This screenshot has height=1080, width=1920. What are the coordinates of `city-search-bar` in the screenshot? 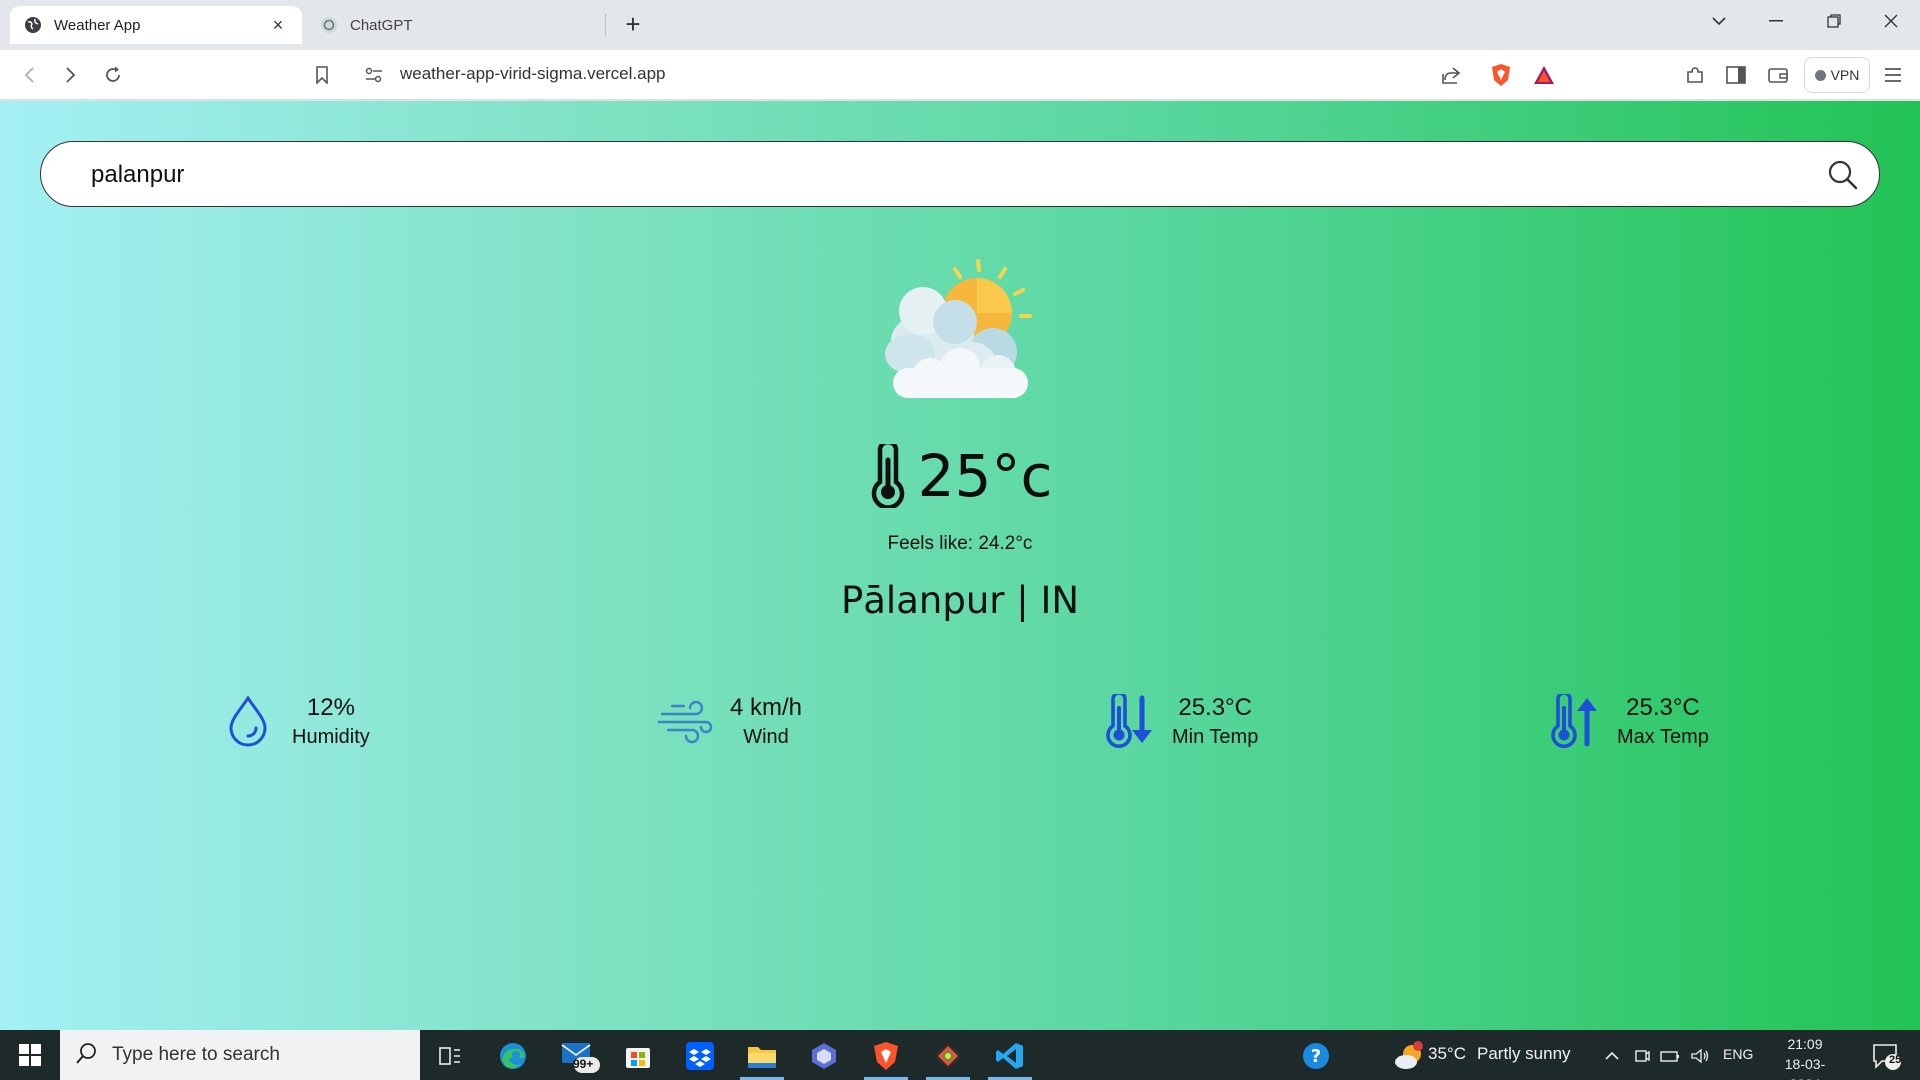 It's located at (960, 174).